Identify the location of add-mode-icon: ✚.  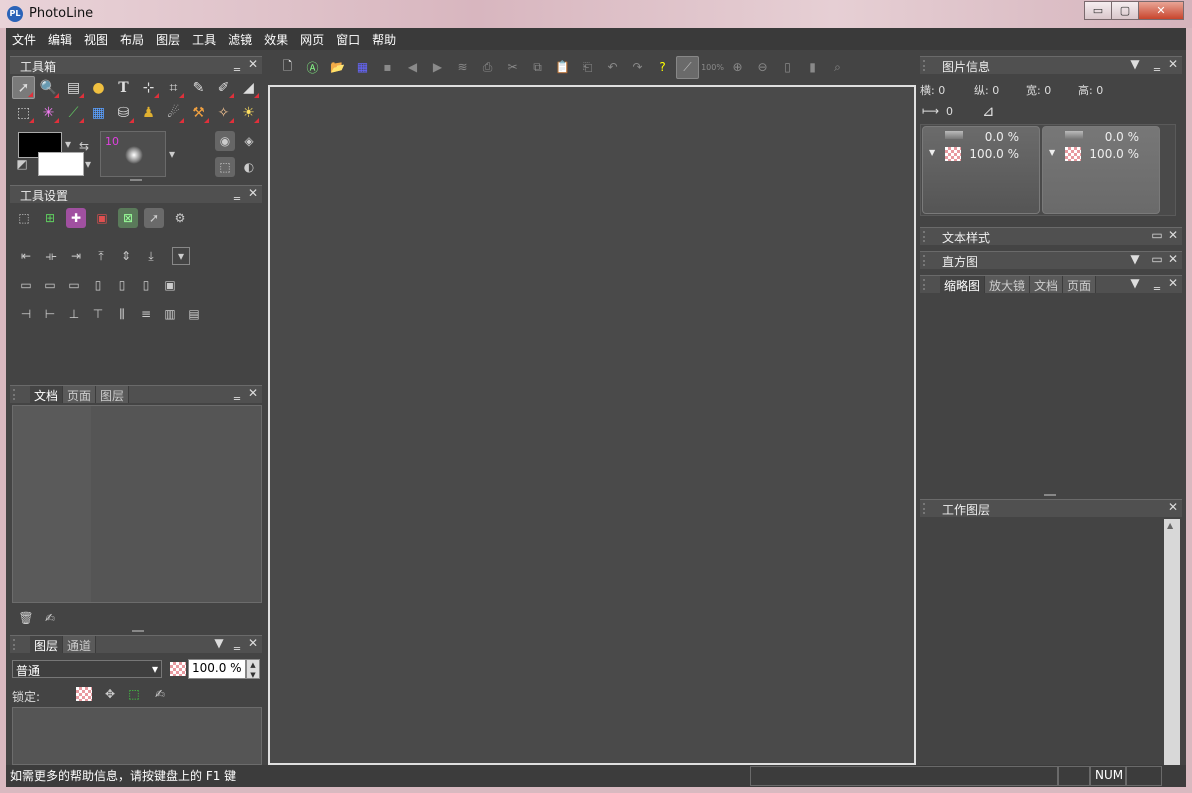
(76, 218).